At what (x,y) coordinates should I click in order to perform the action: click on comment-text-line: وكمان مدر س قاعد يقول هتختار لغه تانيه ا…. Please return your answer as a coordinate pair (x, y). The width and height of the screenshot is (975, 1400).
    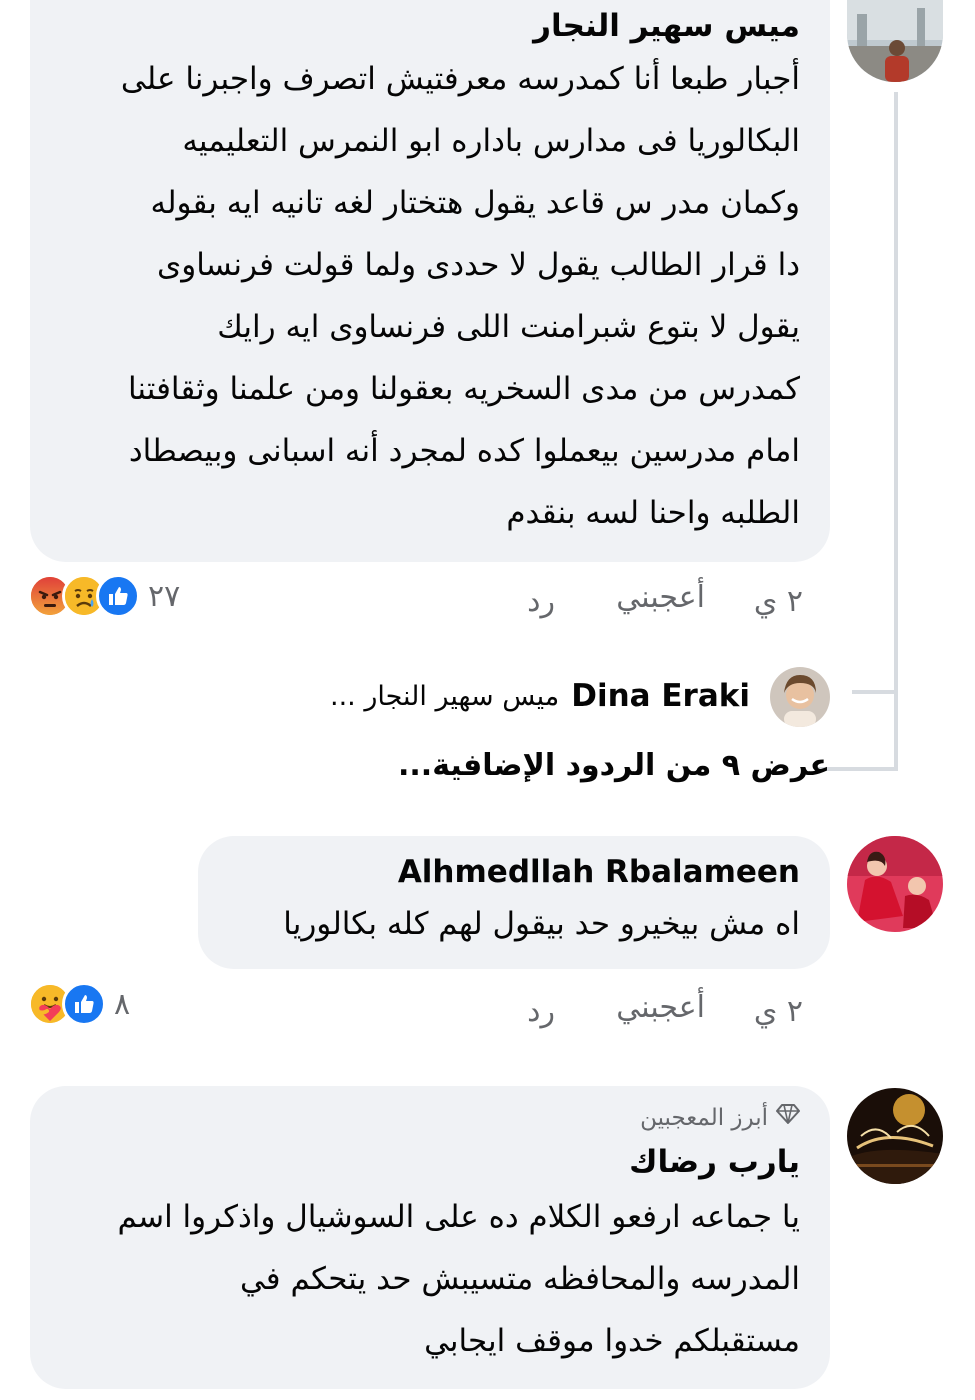
    Looking at the image, I should click on (475, 203).